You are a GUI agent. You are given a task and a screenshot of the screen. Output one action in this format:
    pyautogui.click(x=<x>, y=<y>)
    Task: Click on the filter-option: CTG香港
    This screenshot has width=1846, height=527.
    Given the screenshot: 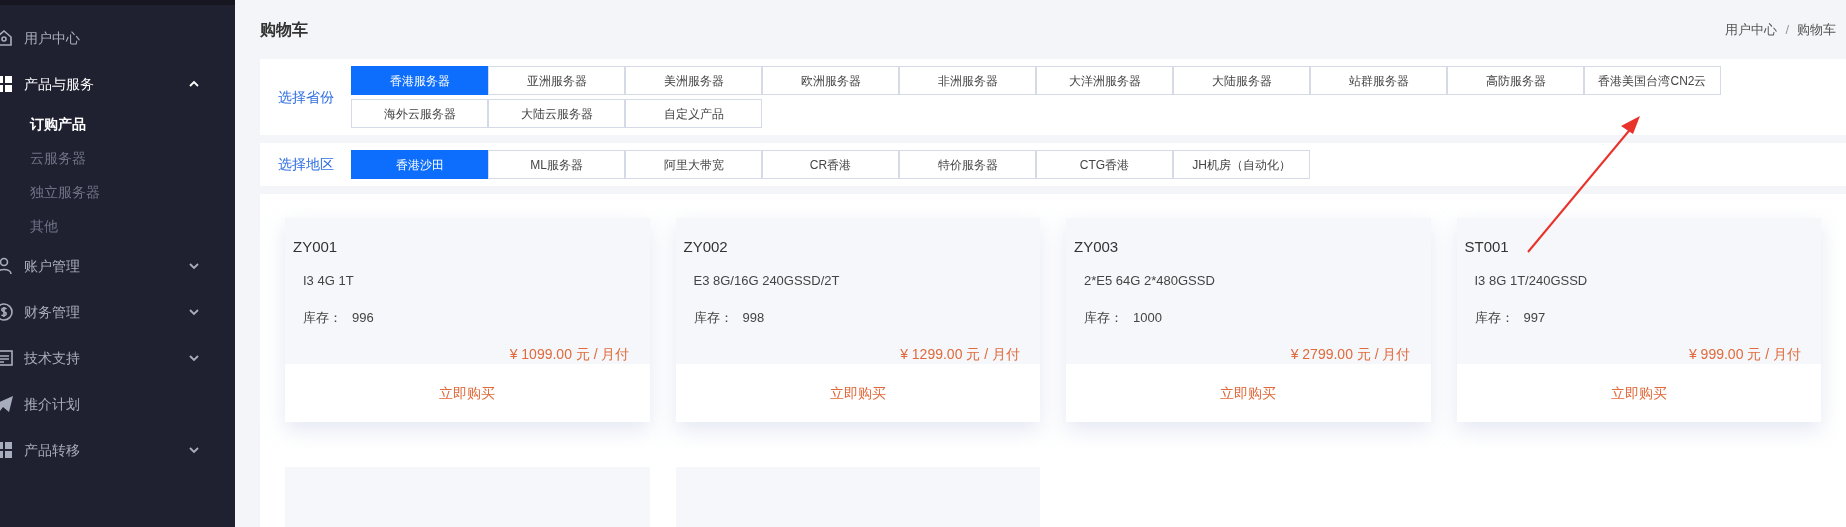 What is the action you would take?
    pyautogui.click(x=1104, y=164)
    